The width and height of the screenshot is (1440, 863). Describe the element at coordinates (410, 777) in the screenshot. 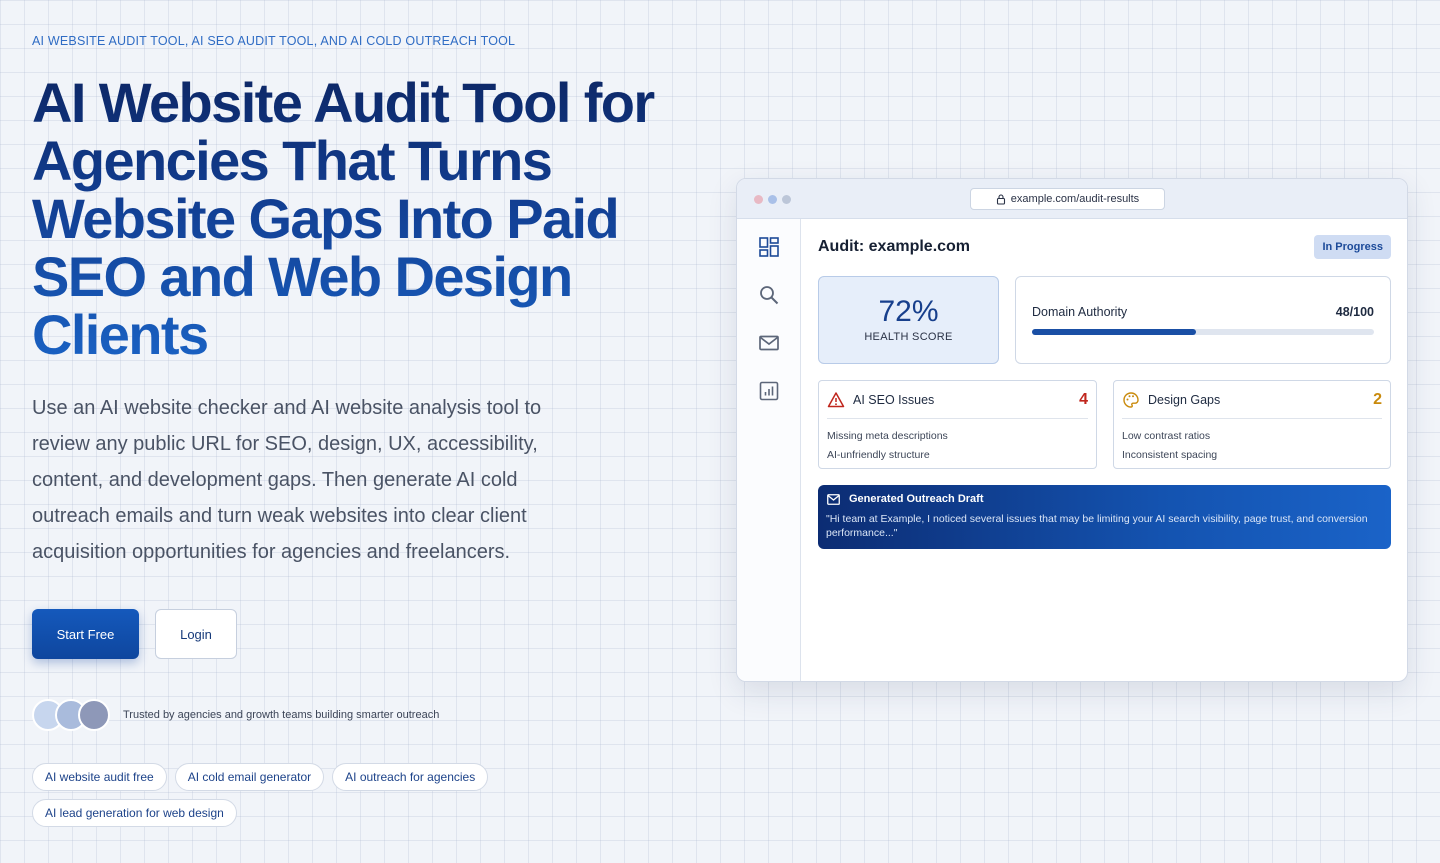

I see `tag-ai-outreach-for-agencies: AI outreach for agencies` at that location.